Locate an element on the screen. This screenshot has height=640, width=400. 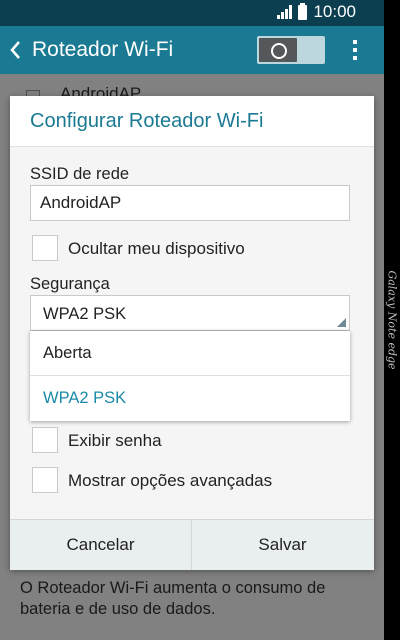
dialog-header: Configurar Roteador Wi-Fi is located at coordinates (192, 121).